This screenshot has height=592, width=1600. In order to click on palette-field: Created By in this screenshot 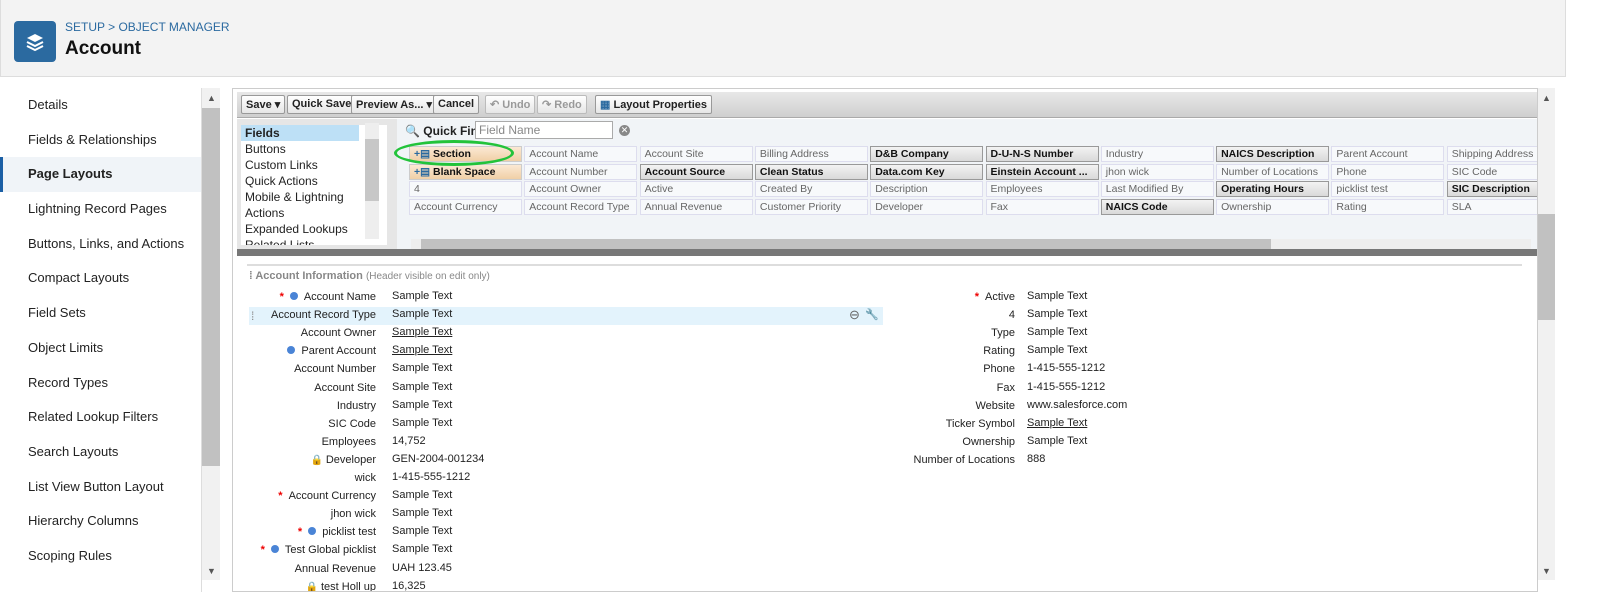, I will do `click(811, 189)`.